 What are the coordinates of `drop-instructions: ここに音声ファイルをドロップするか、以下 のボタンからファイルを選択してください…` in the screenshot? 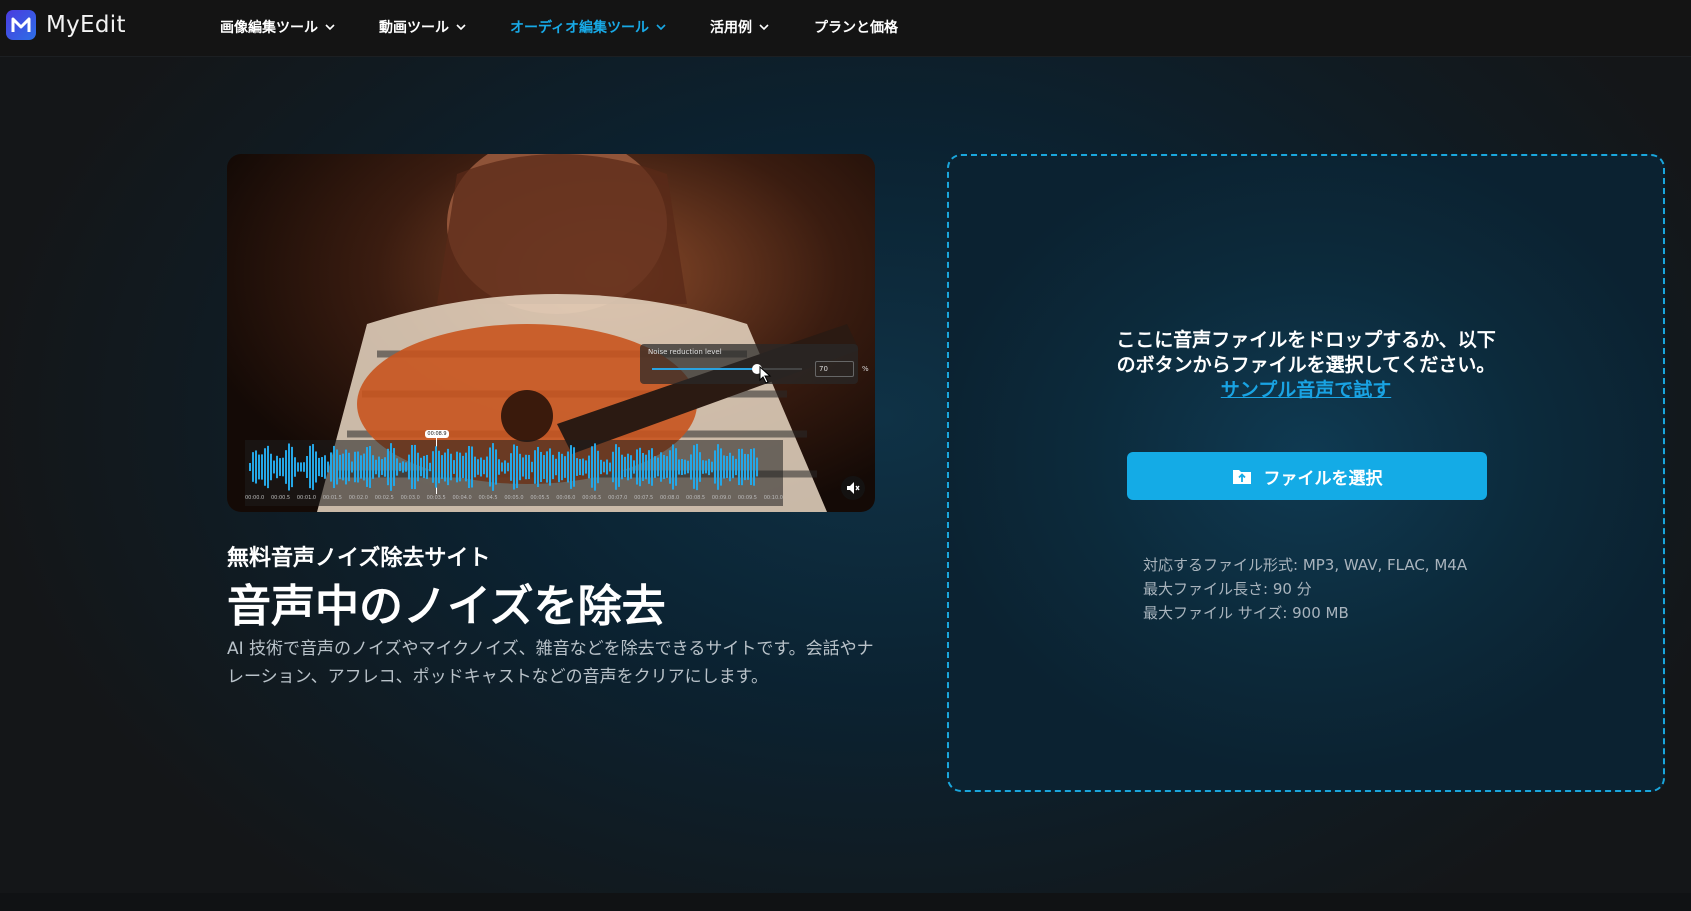 It's located at (1306, 365).